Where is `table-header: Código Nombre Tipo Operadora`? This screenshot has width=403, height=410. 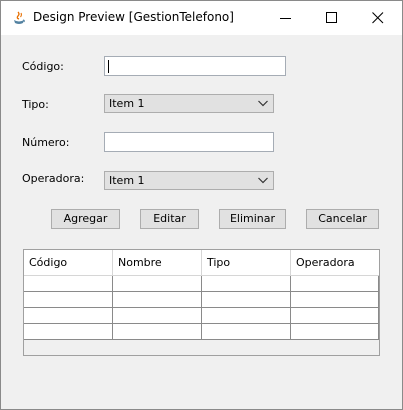
table-header: Código Nombre Tipo Operadora is located at coordinates (201, 263).